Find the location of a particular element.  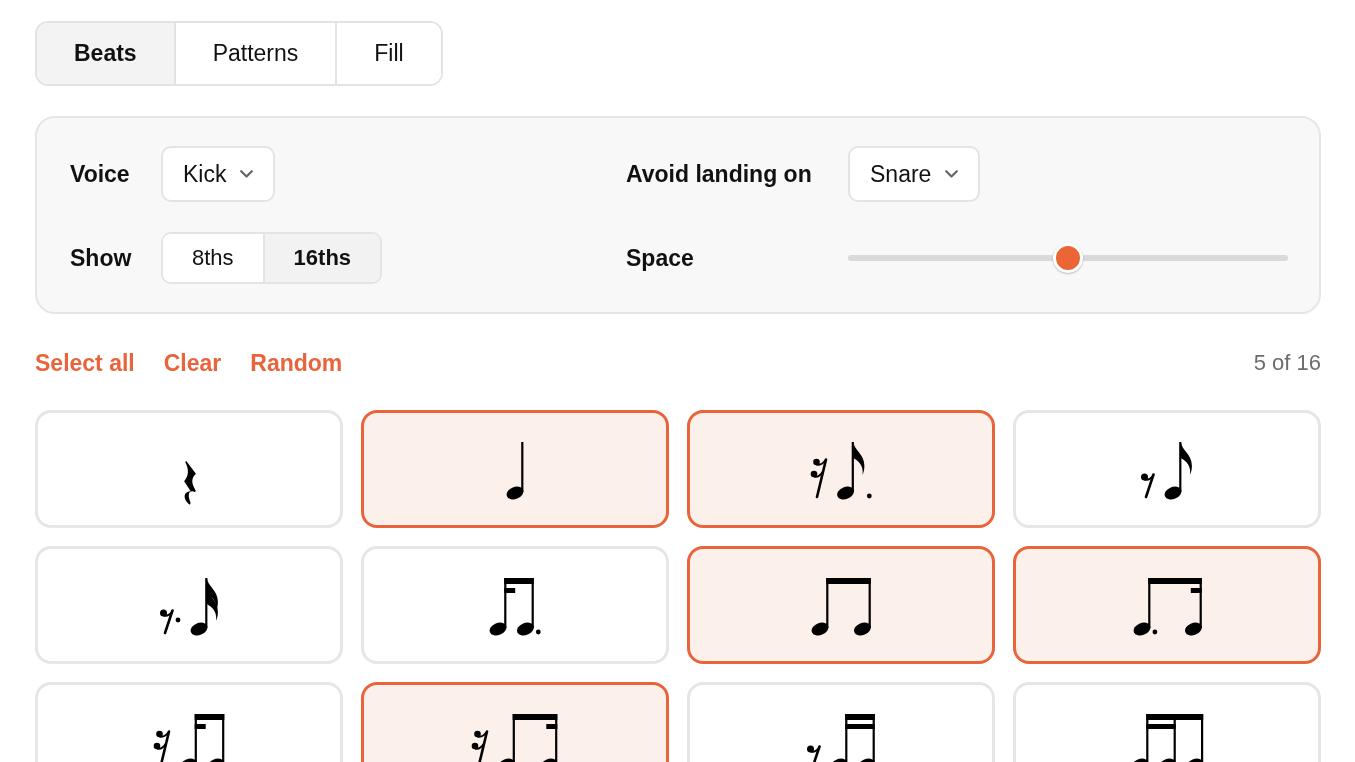

dropdown: Kick is located at coordinates (218, 174).